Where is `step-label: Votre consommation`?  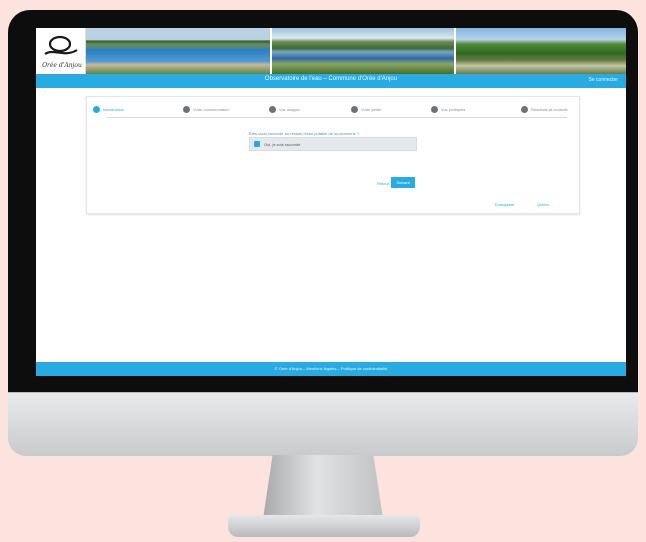 step-label: Votre consommation is located at coordinates (211, 109).